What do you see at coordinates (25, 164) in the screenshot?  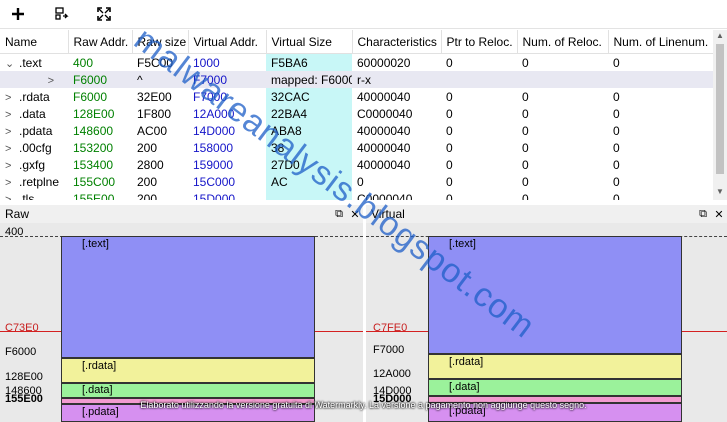 I see `cell-name: > .gxfg` at bounding box center [25, 164].